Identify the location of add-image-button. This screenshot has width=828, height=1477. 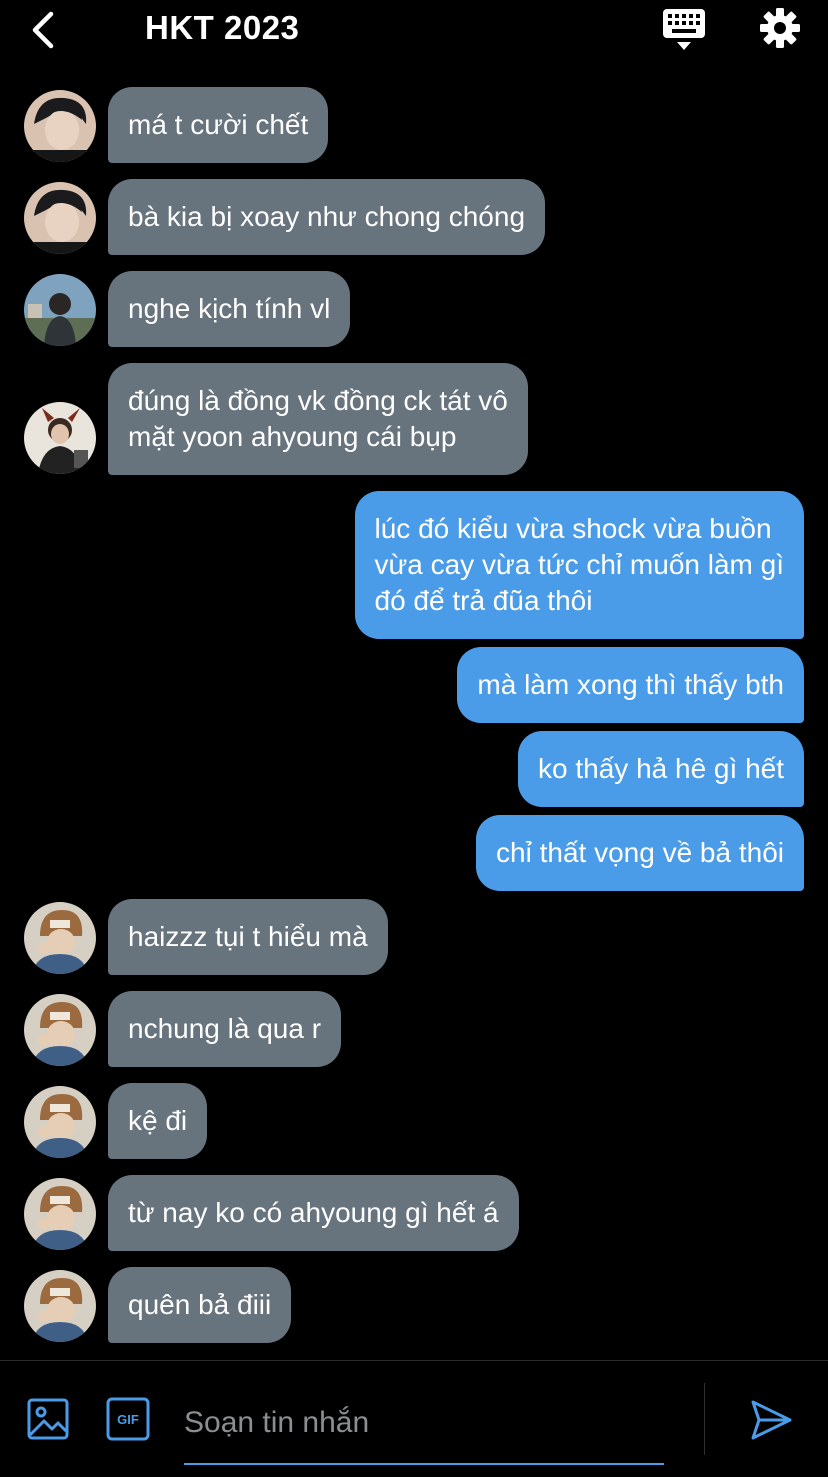
(48, 1419).